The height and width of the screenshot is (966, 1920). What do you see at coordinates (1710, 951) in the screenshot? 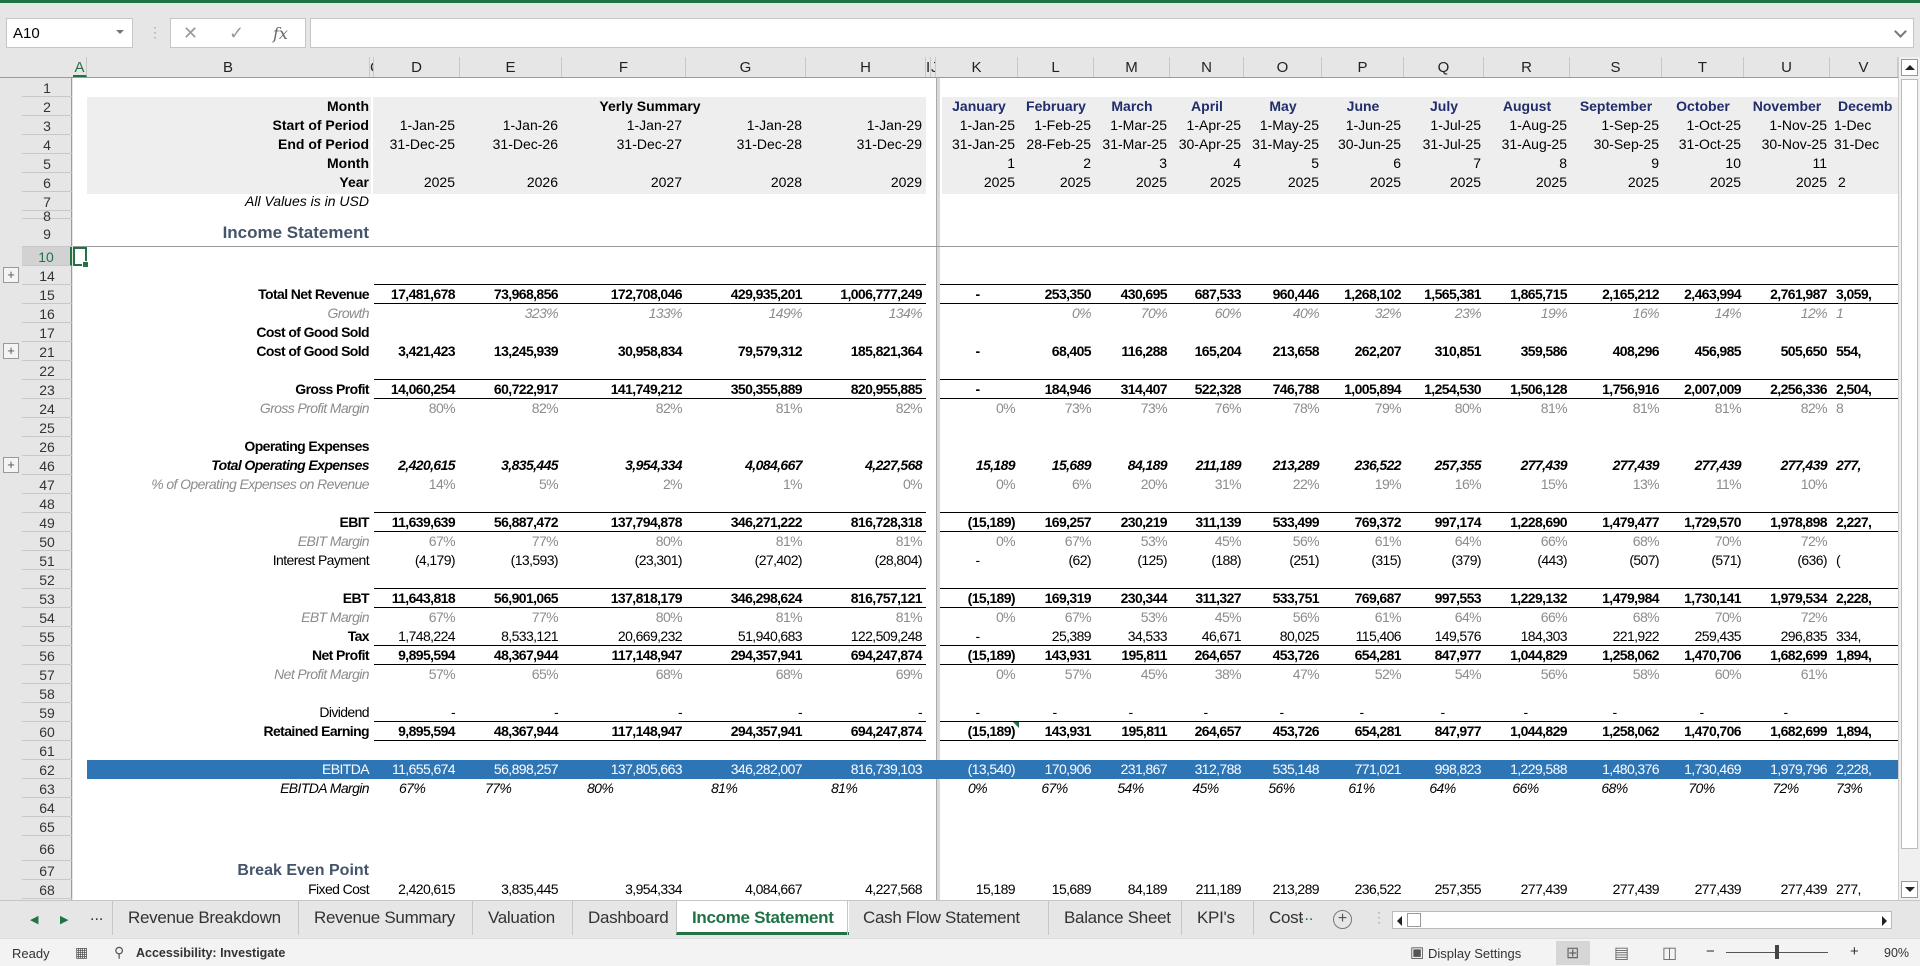
I see `zoom-out-button: −` at bounding box center [1710, 951].